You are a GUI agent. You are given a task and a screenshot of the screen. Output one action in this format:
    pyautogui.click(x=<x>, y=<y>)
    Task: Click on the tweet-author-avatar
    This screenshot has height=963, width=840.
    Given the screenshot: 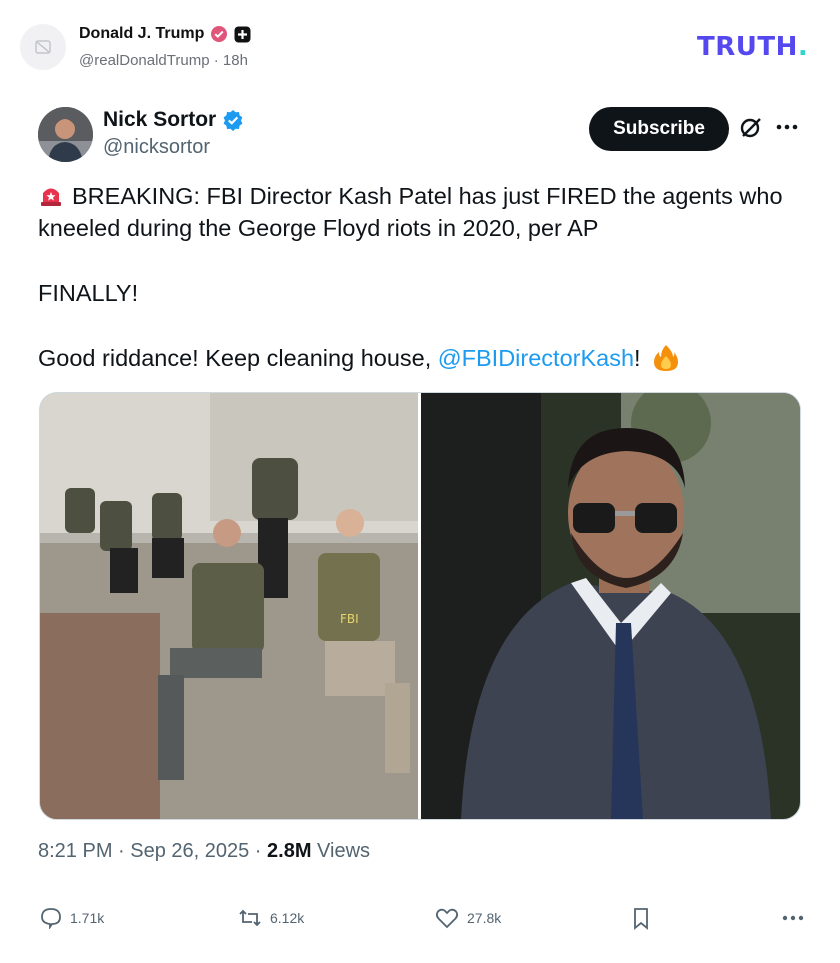 What is the action you would take?
    pyautogui.click(x=65, y=134)
    